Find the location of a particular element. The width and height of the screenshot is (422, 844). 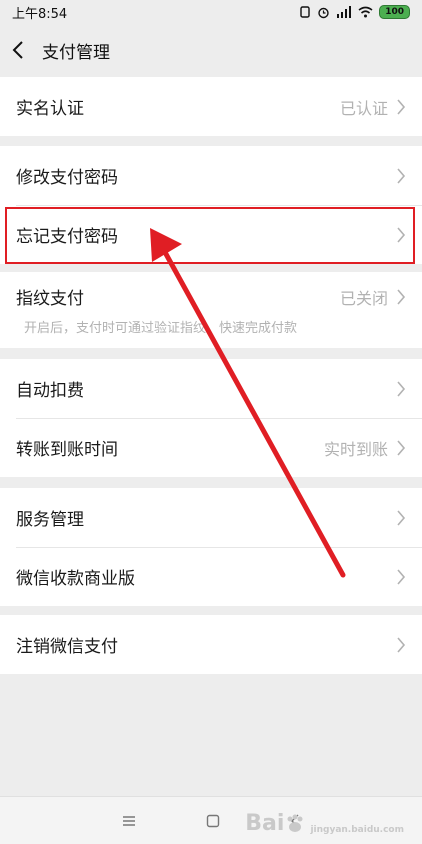

row-forgot-password: 忘记支付密码 is located at coordinates (211, 234).